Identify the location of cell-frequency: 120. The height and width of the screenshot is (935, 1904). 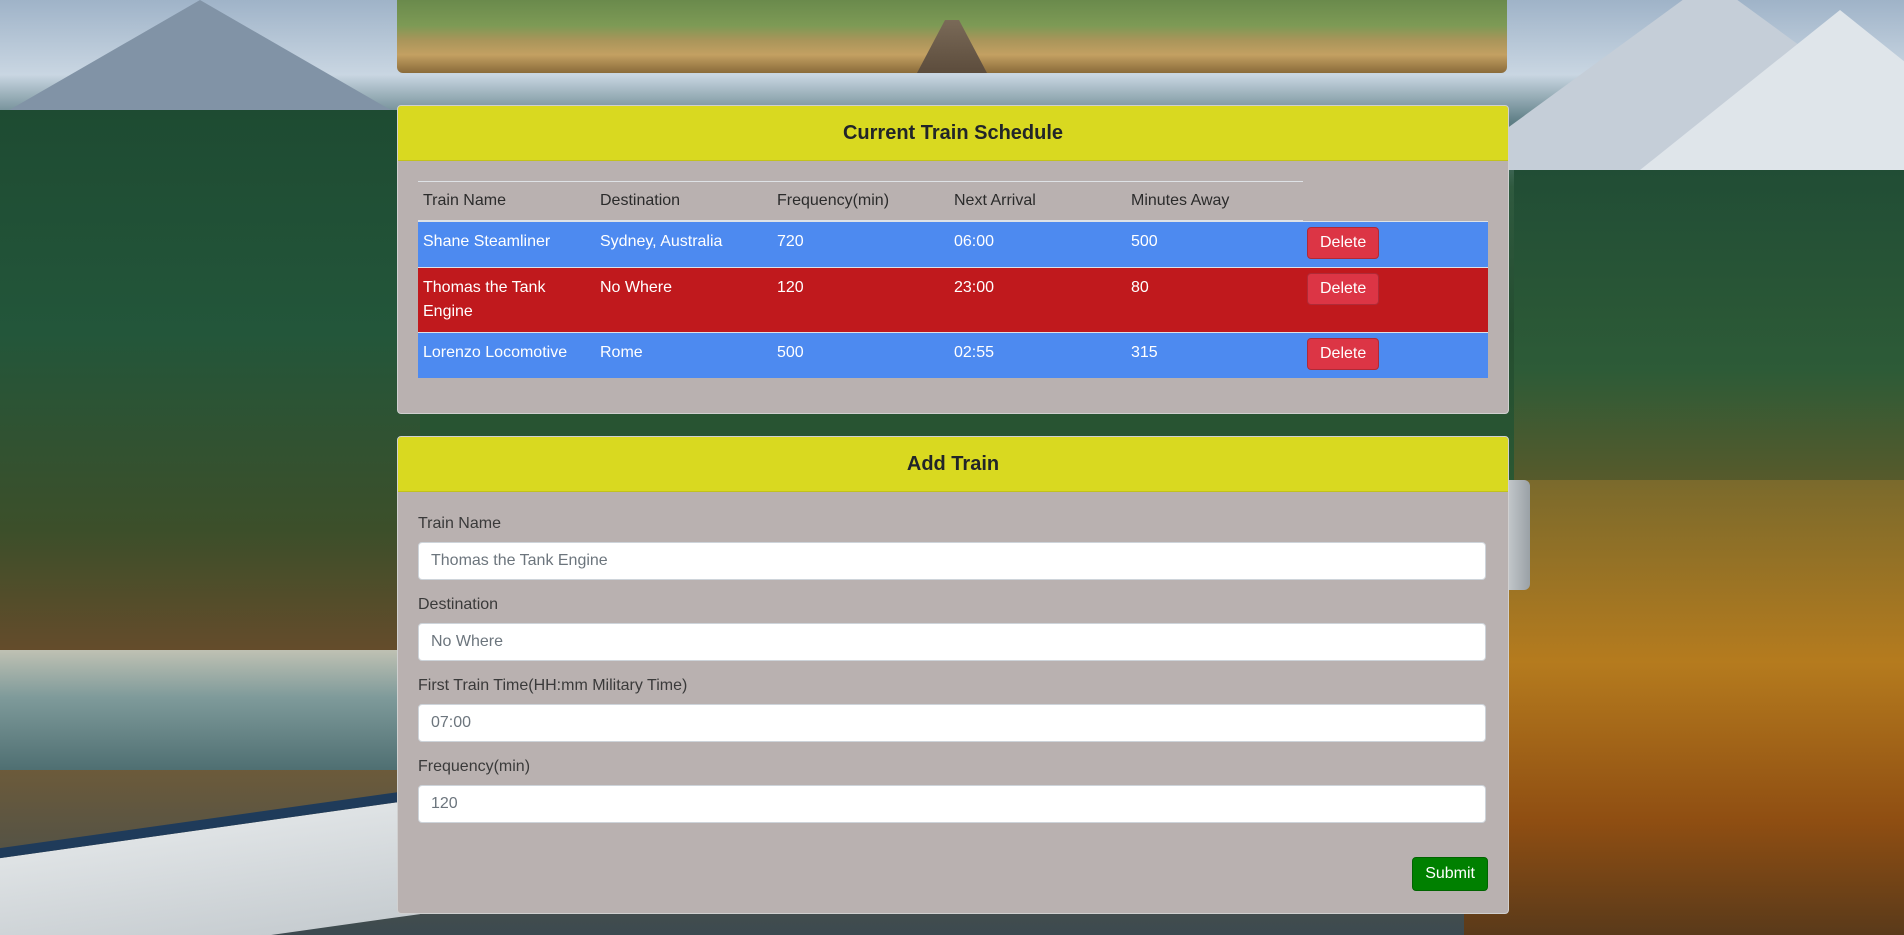
(860, 299).